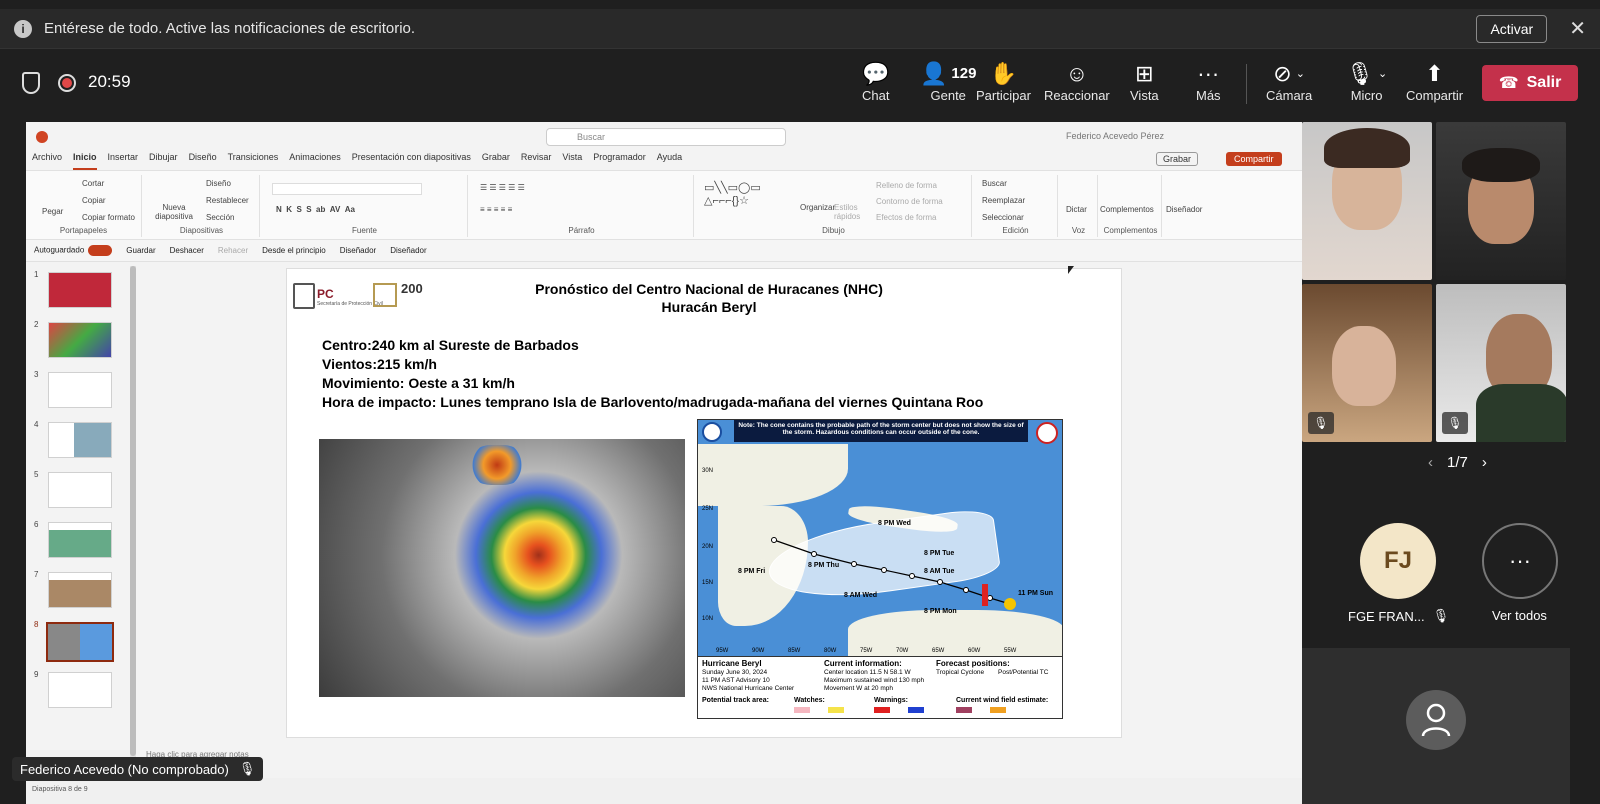  Describe the element at coordinates (73, 250) in the screenshot. I see `autosave-toggle: Autoguardado` at that location.